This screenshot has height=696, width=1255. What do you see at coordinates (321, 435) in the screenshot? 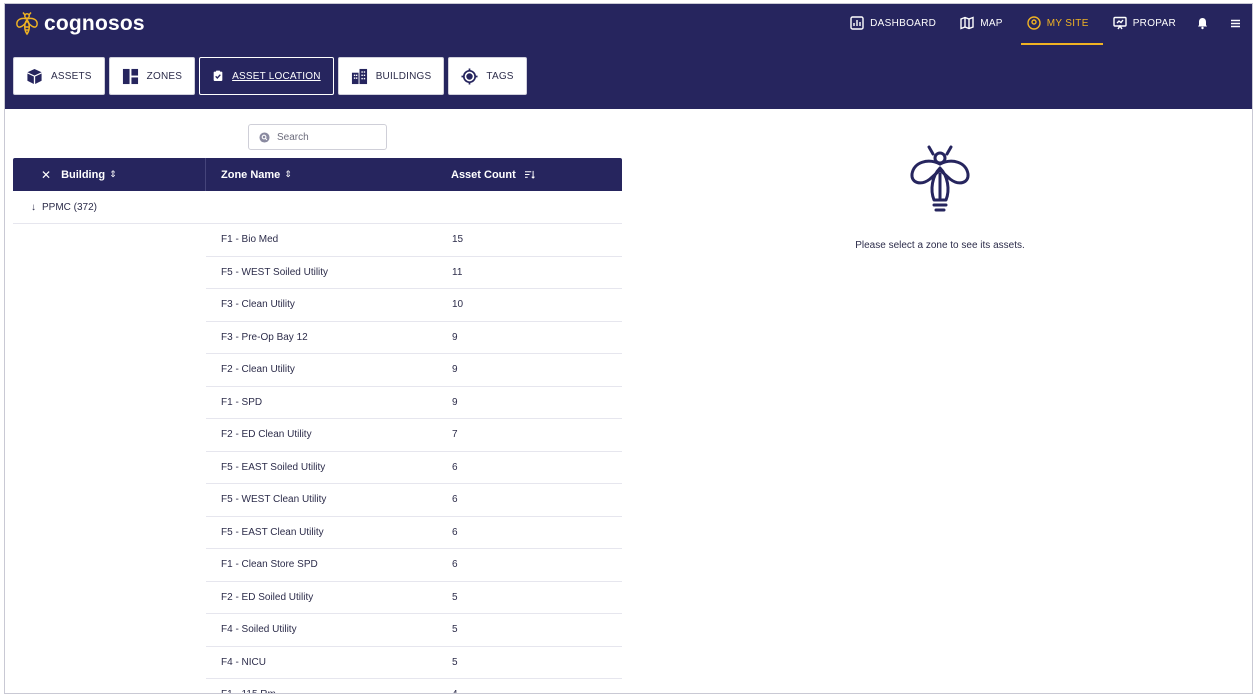
I see `zone-name-cell: F2 - ED Clean Utility` at bounding box center [321, 435].